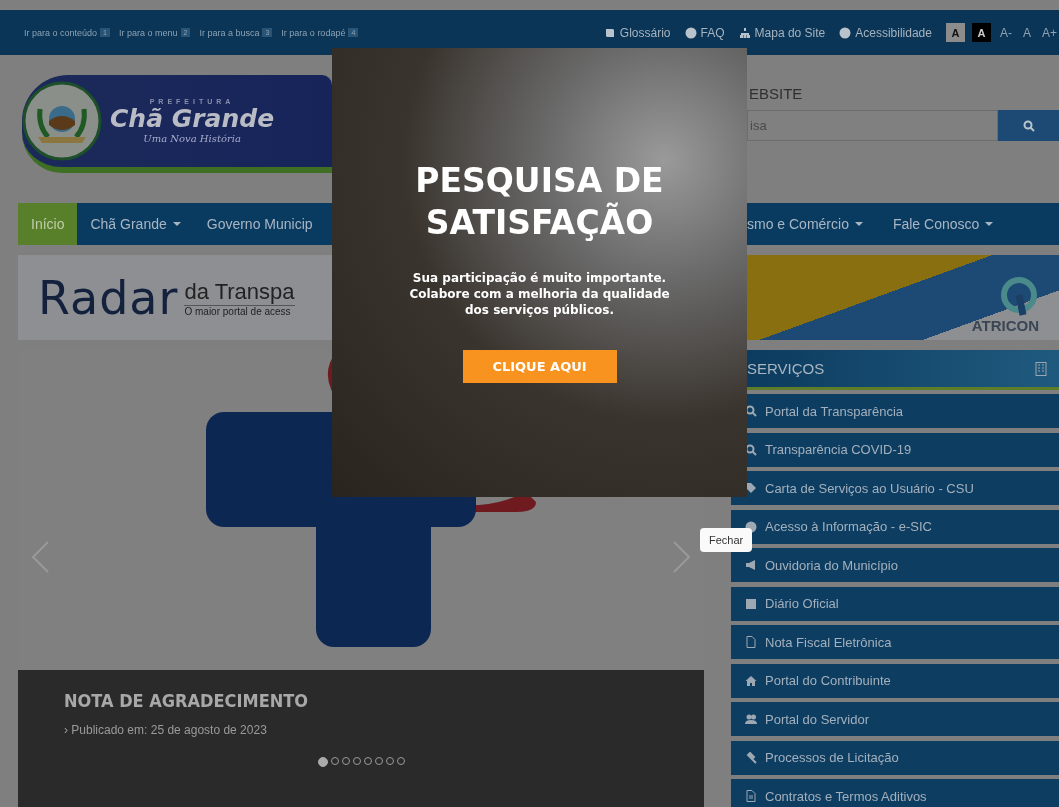 The width and height of the screenshot is (1059, 807). What do you see at coordinates (786, 368) in the screenshot?
I see `services-title: SERVIÇOS` at bounding box center [786, 368].